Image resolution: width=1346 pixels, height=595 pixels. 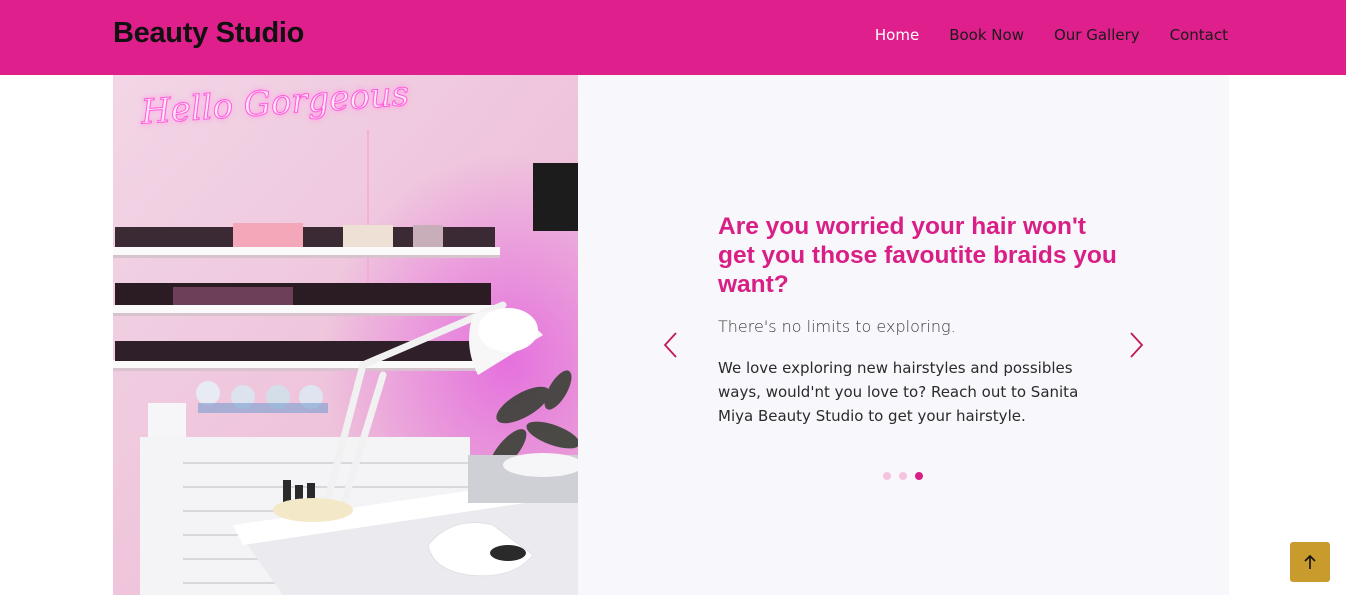 I want to click on chevron-right-icon, so click(x=1137, y=345).